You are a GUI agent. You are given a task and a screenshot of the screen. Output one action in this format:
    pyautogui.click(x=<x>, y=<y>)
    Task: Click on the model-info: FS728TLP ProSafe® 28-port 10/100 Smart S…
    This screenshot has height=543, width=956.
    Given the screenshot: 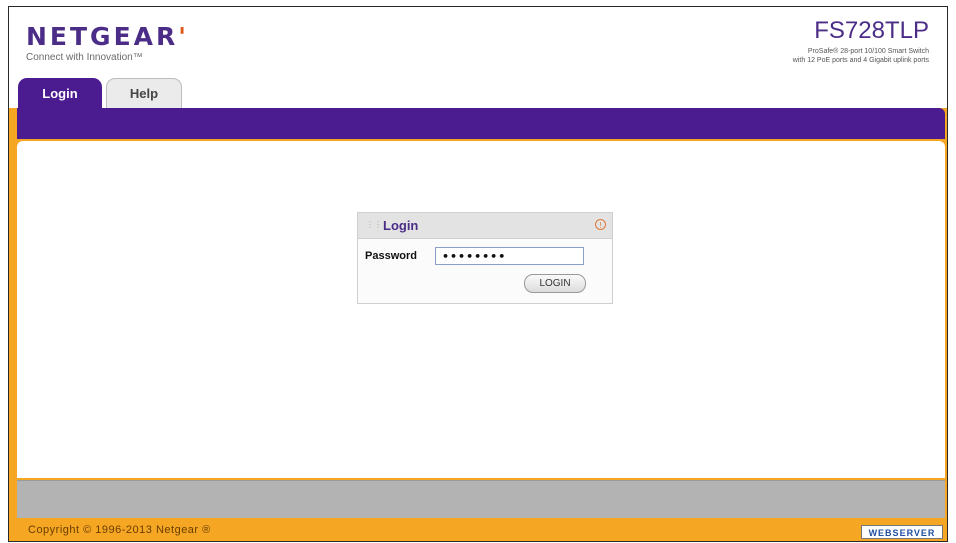 What is the action you would take?
    pyautogui.click(x=861, y=41)
    